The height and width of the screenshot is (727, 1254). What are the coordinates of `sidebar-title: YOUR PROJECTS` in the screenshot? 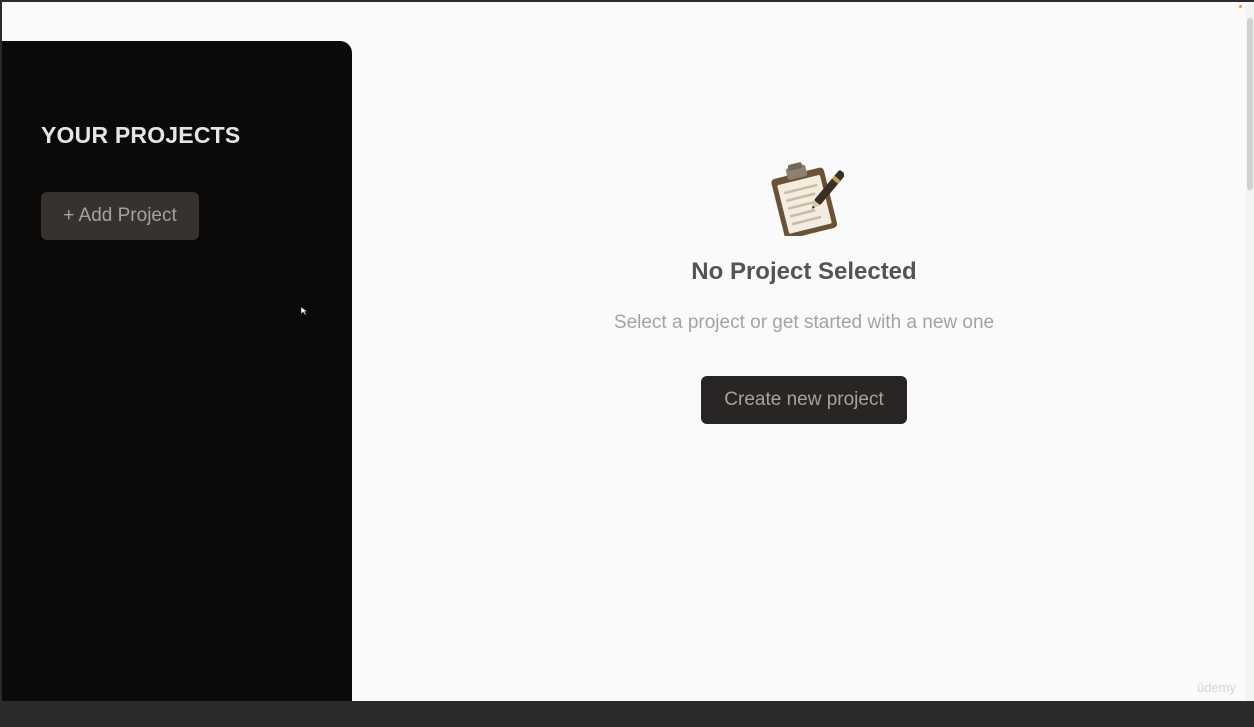 It's located at (141, 135).